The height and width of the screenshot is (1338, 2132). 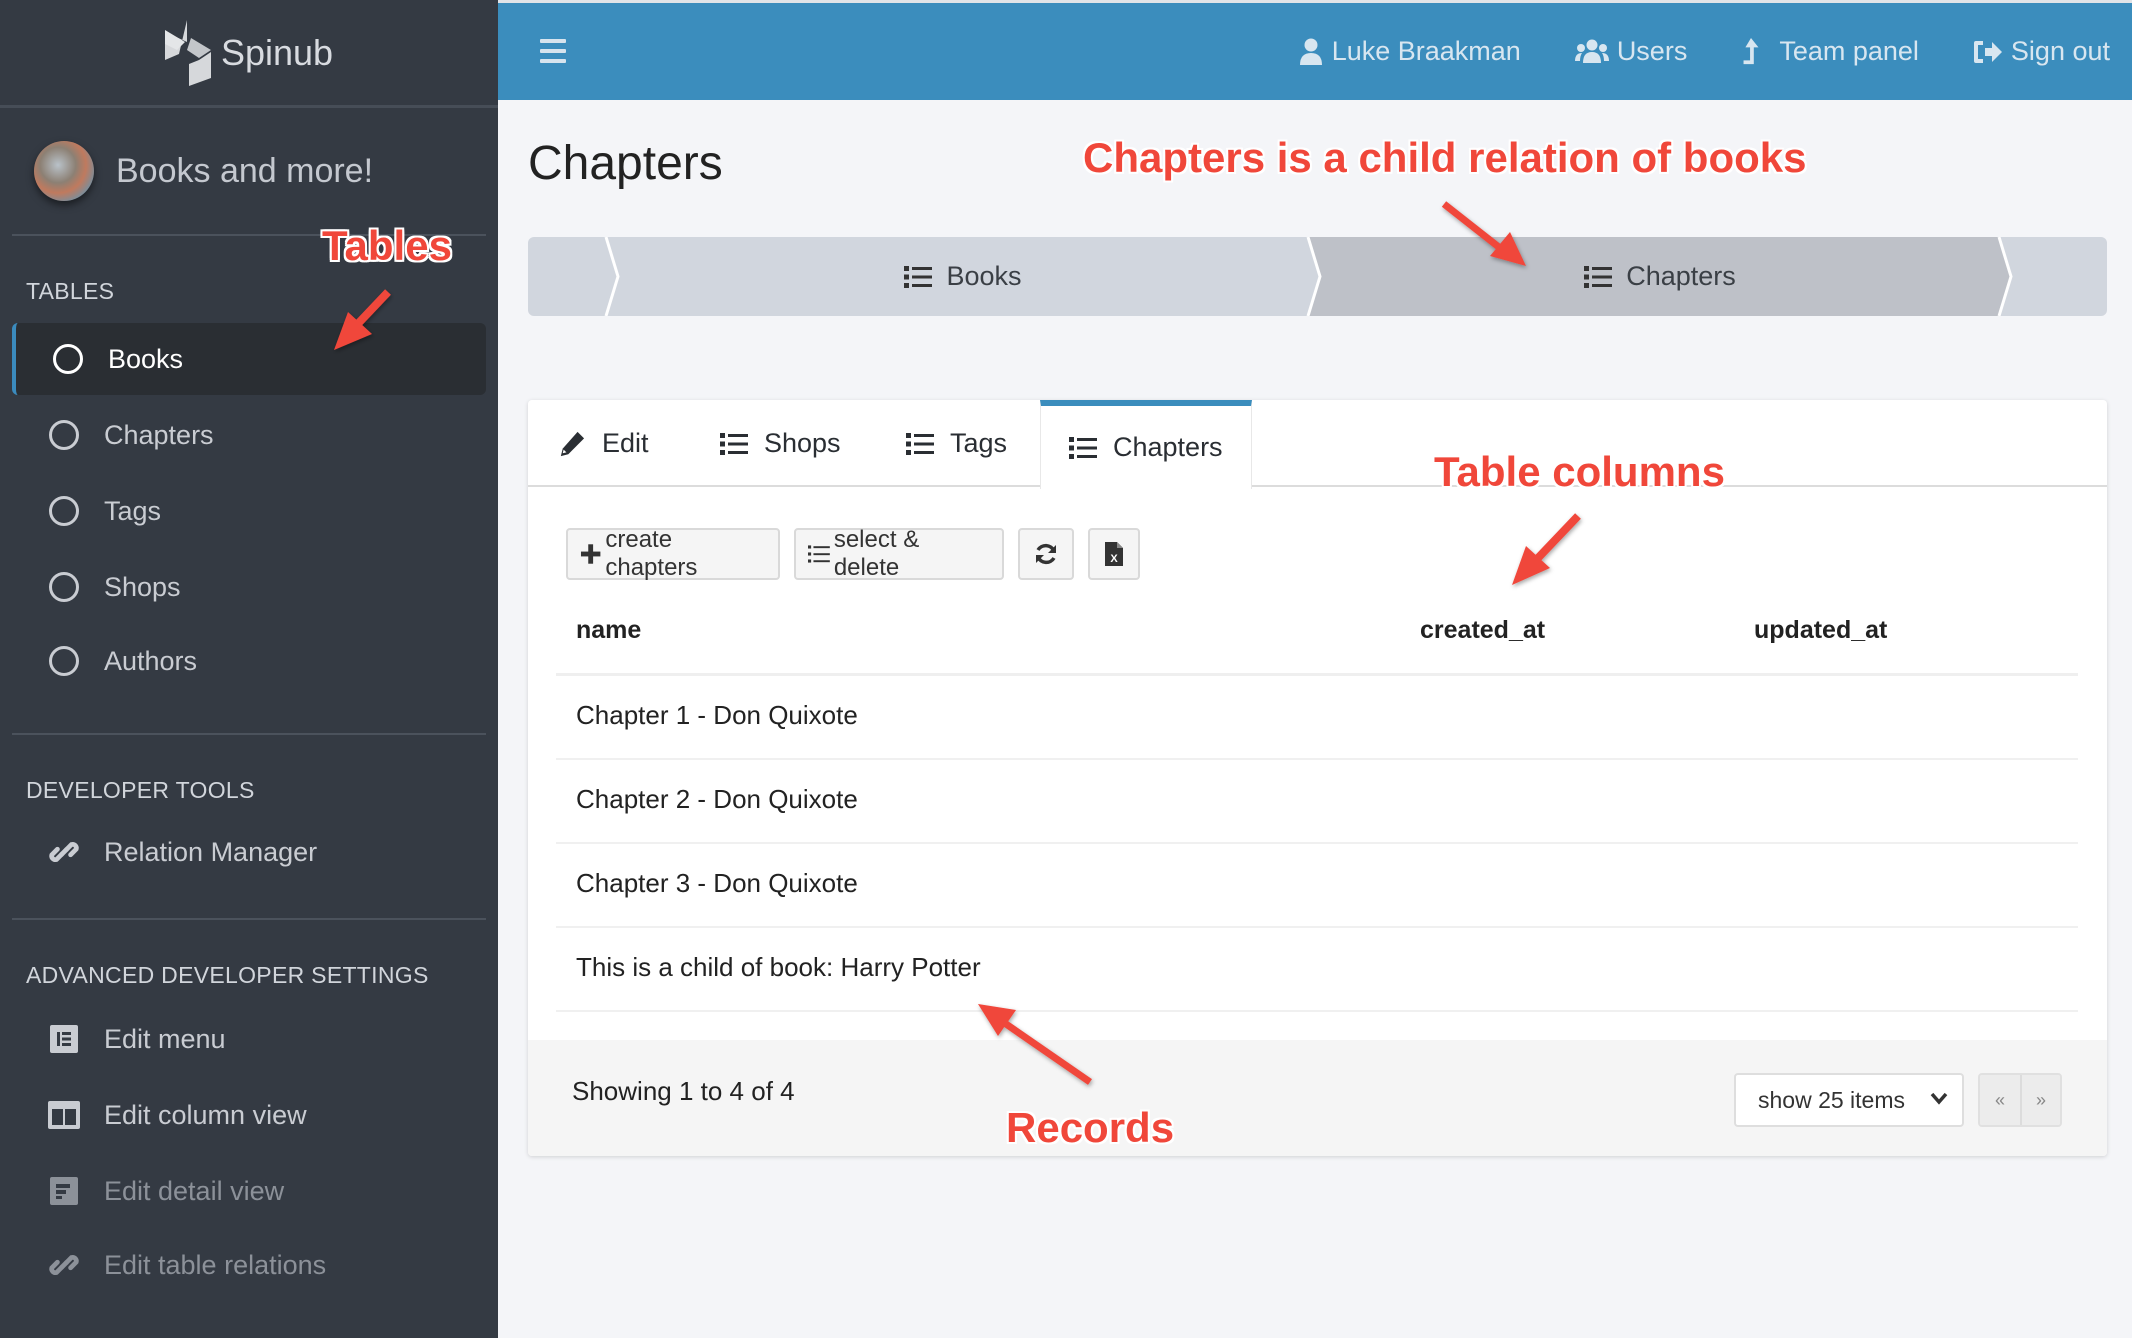 I want to click on cell-name: Chapter 3 - Don Quixote, so click(x=717, y=883).